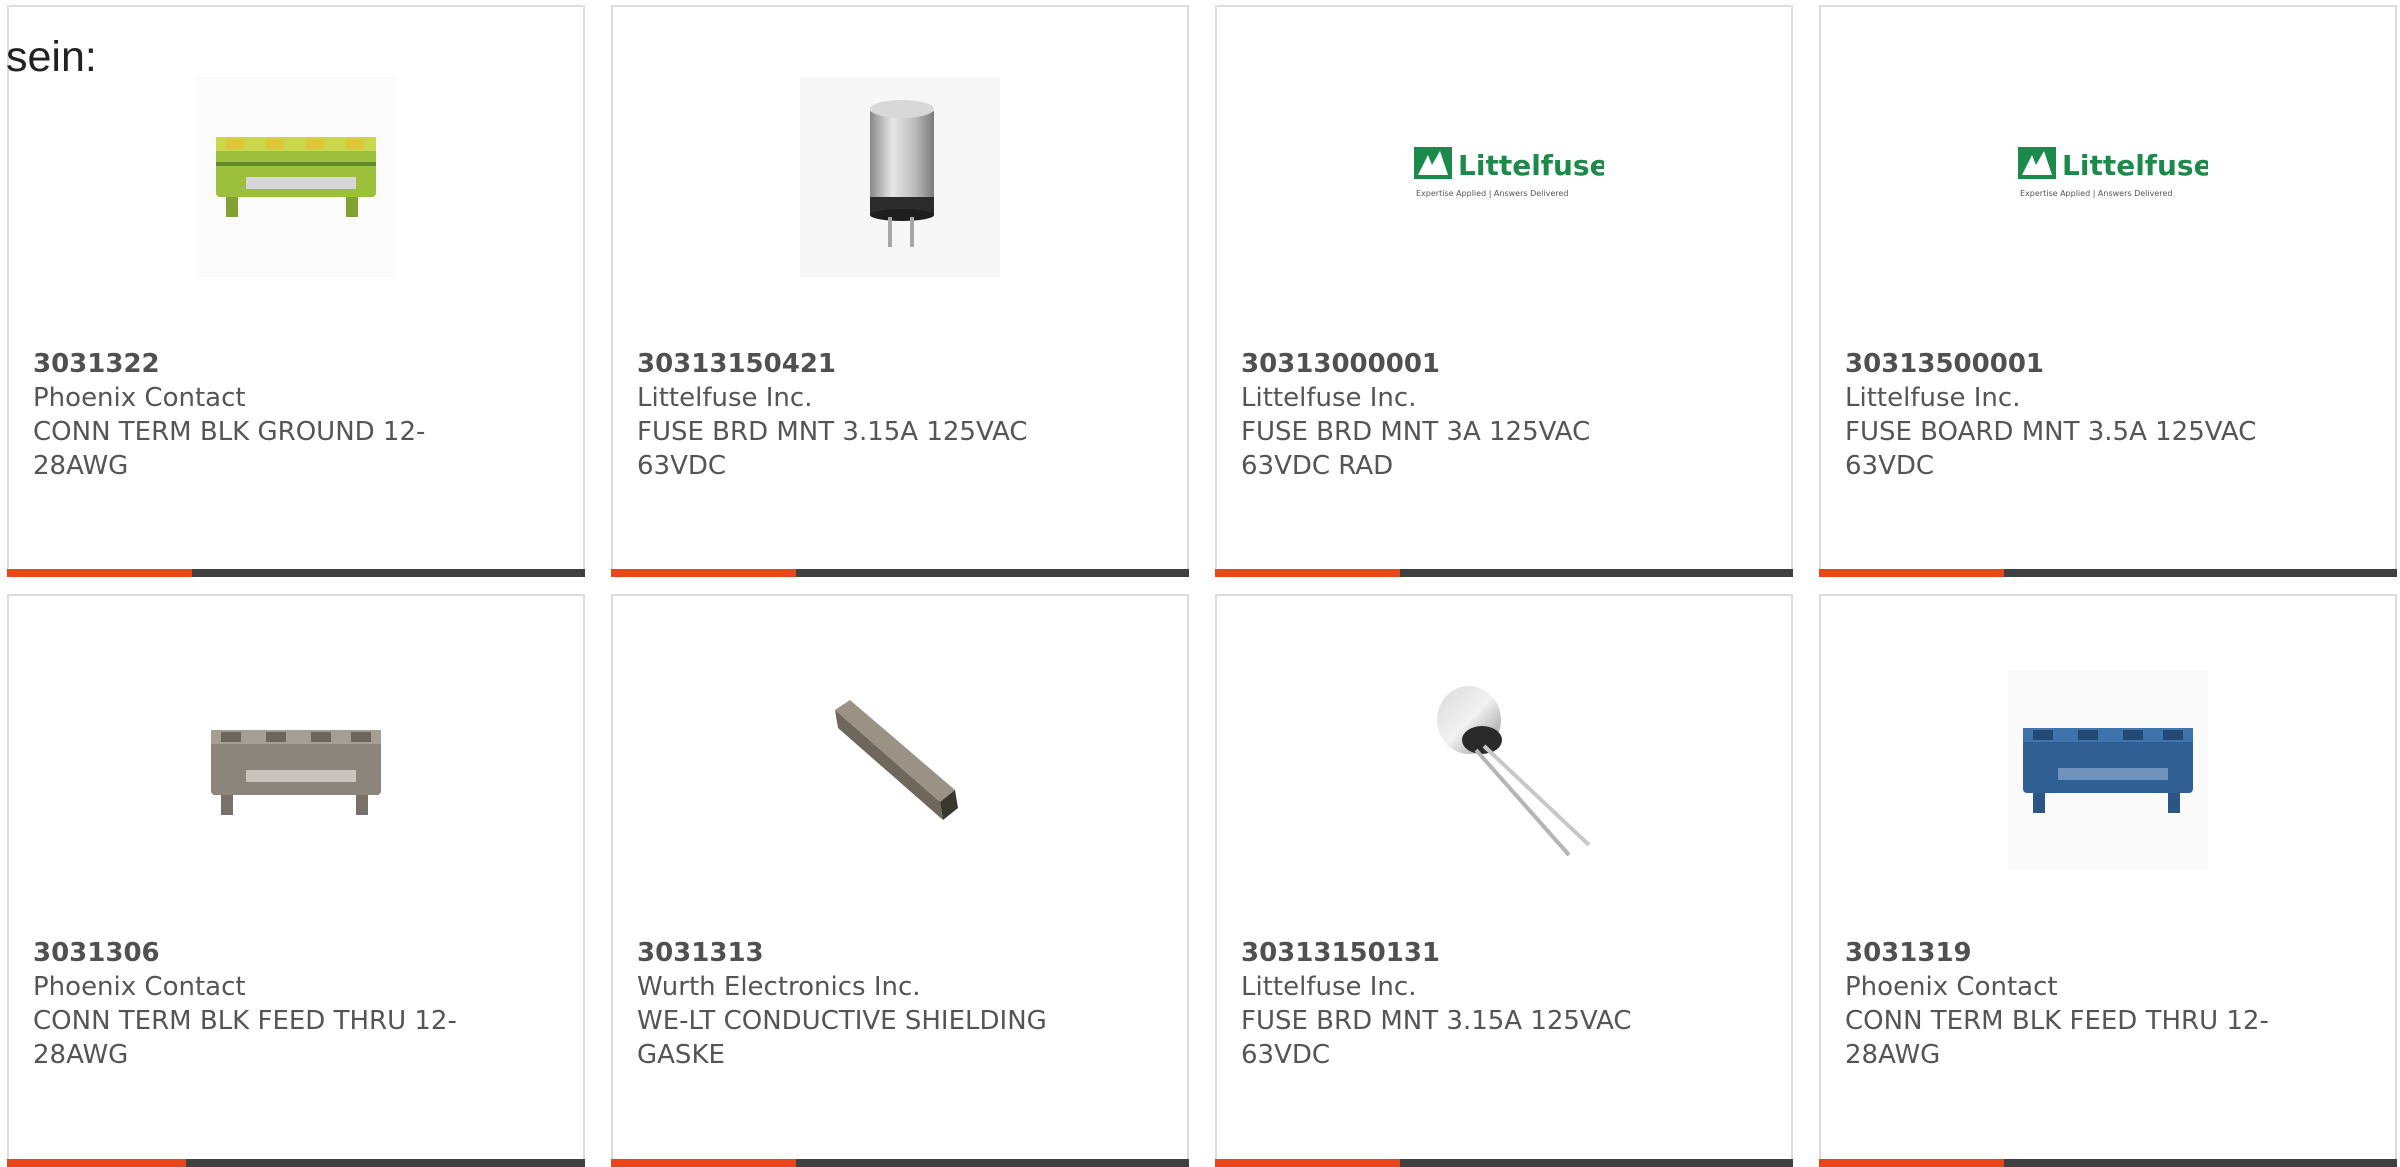 This screenshot has height=1167, width=2400. I want to click on fuse-cylinder-silver-image, so click(900, 177).